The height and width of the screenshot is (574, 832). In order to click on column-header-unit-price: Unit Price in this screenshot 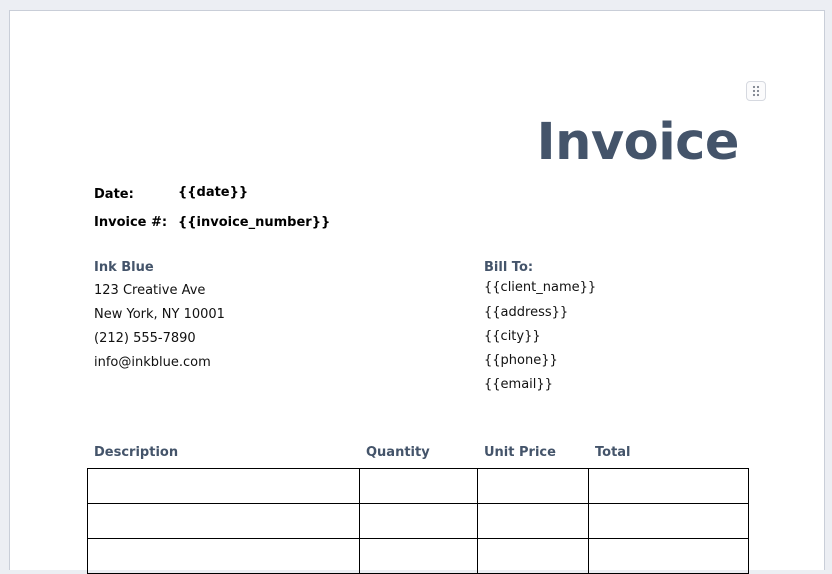, I will do `click(520, 452)`.